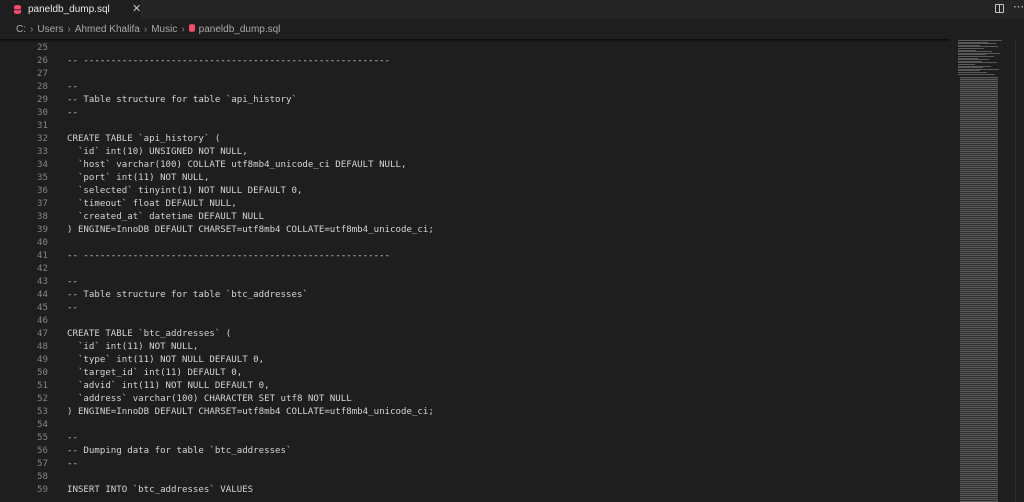  Describe the element at coordinates (42, 139) in the screenshot. I see `line-number: 32` at that location.